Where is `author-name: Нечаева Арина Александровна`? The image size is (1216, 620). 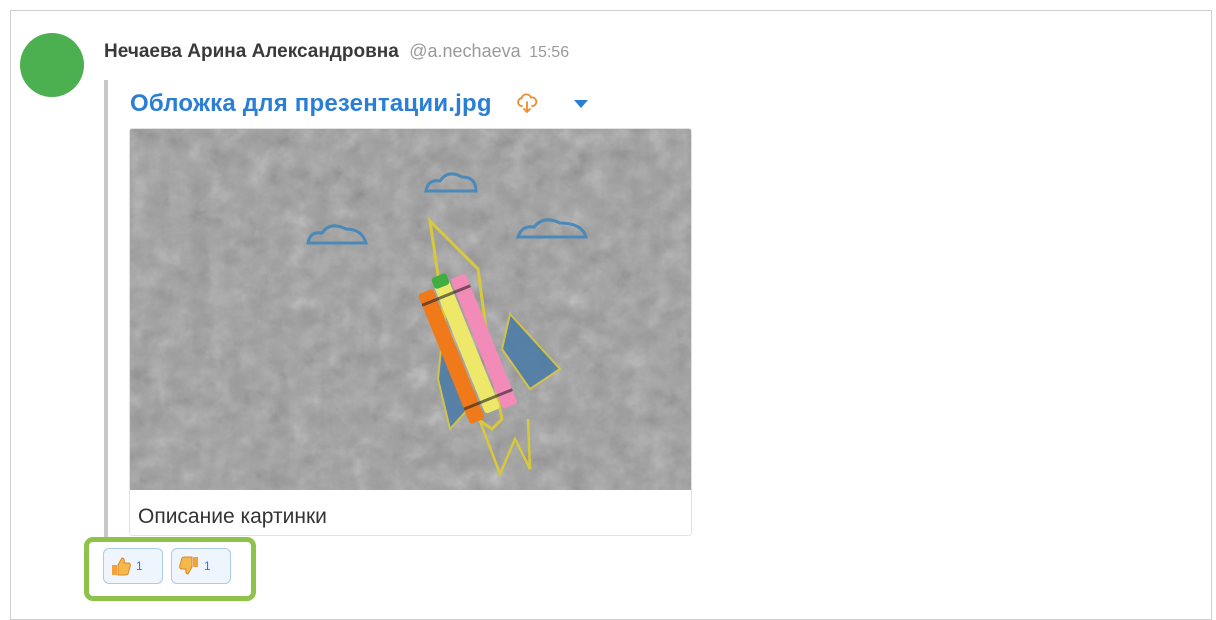
author-name: Нечаева Арина Александровна is located at coordinates (251, 51).